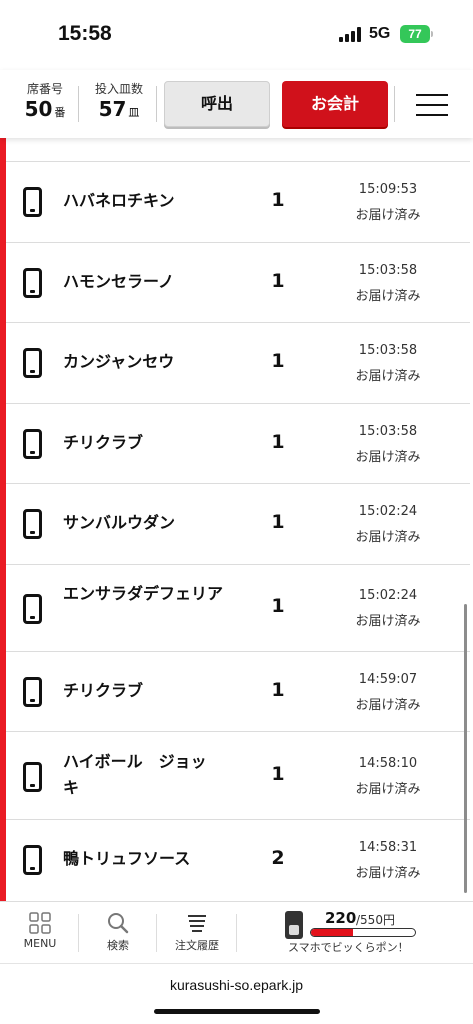 The width and height of the screenshot is (473, 1024). I want to click on list-item: チリクラブ 1 14:59:07 お届け済み, so click(238, 692).